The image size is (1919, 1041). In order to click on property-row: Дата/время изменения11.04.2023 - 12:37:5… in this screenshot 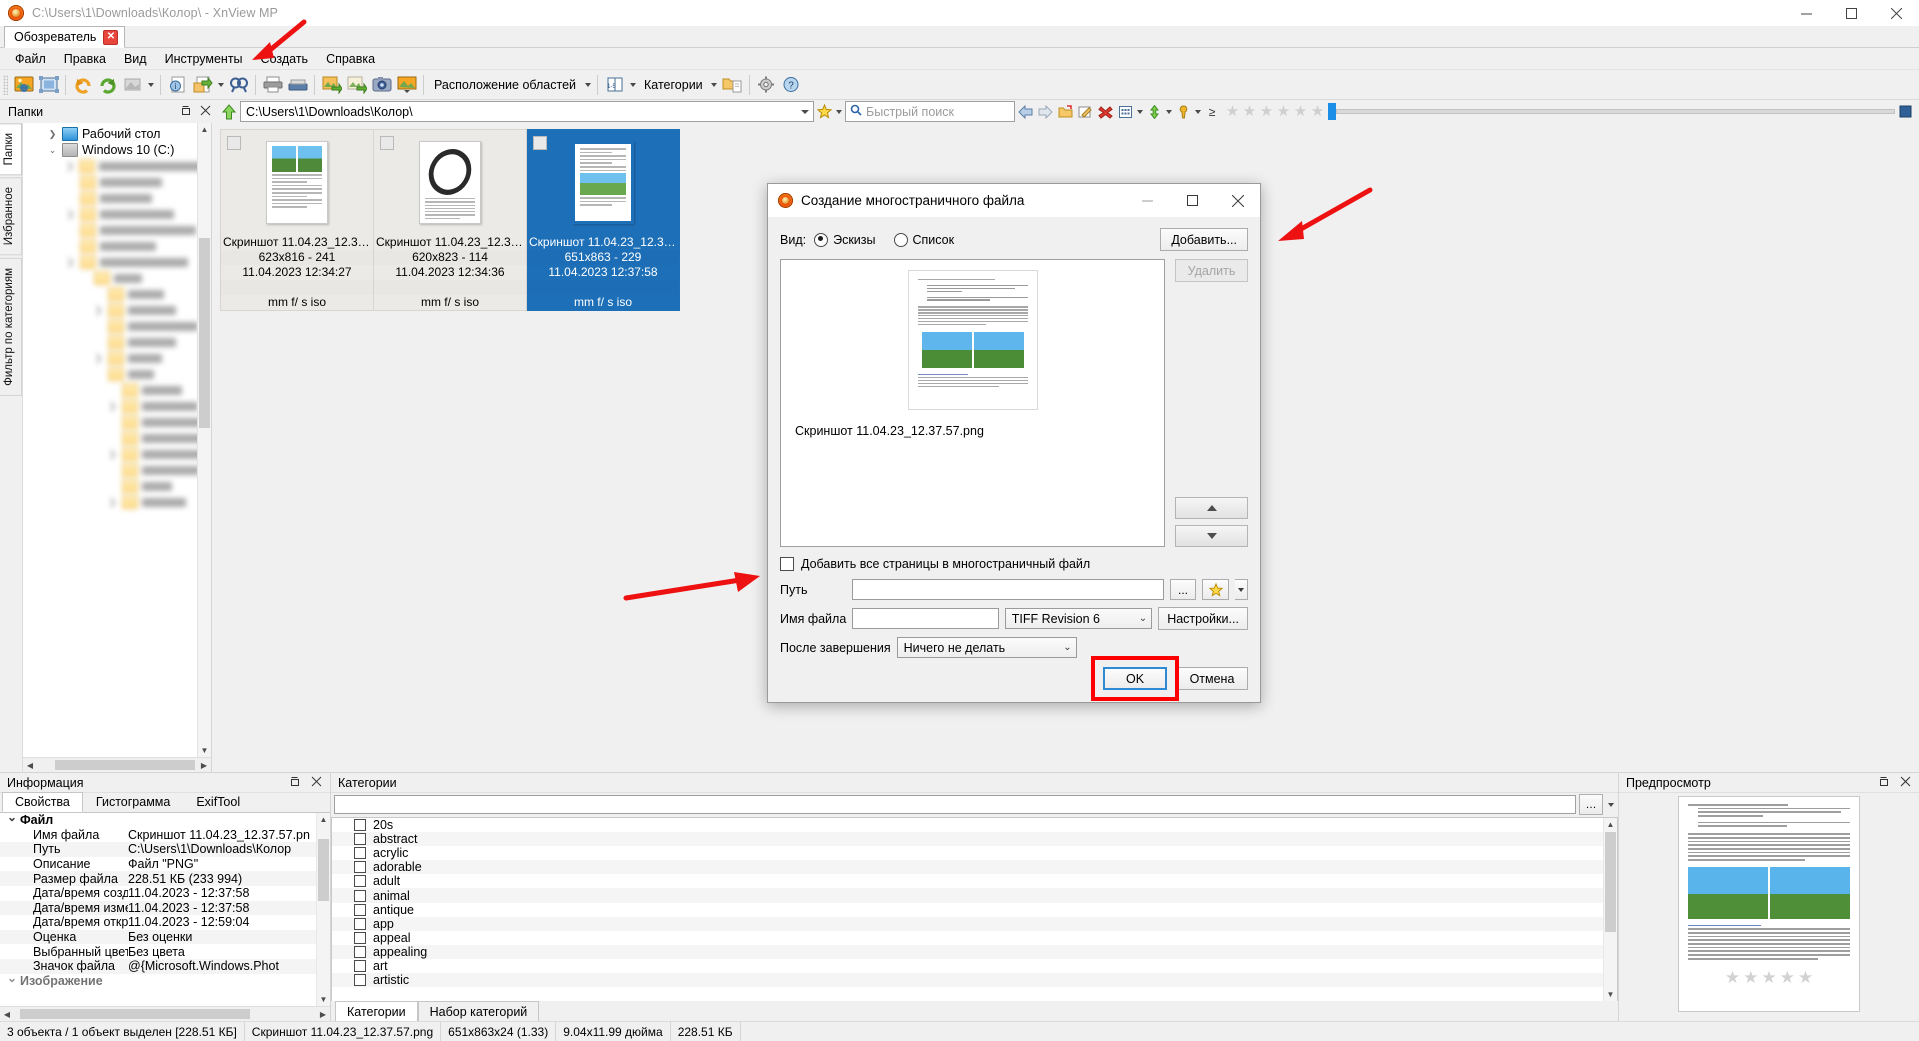, I will do `click(165, 908)`.